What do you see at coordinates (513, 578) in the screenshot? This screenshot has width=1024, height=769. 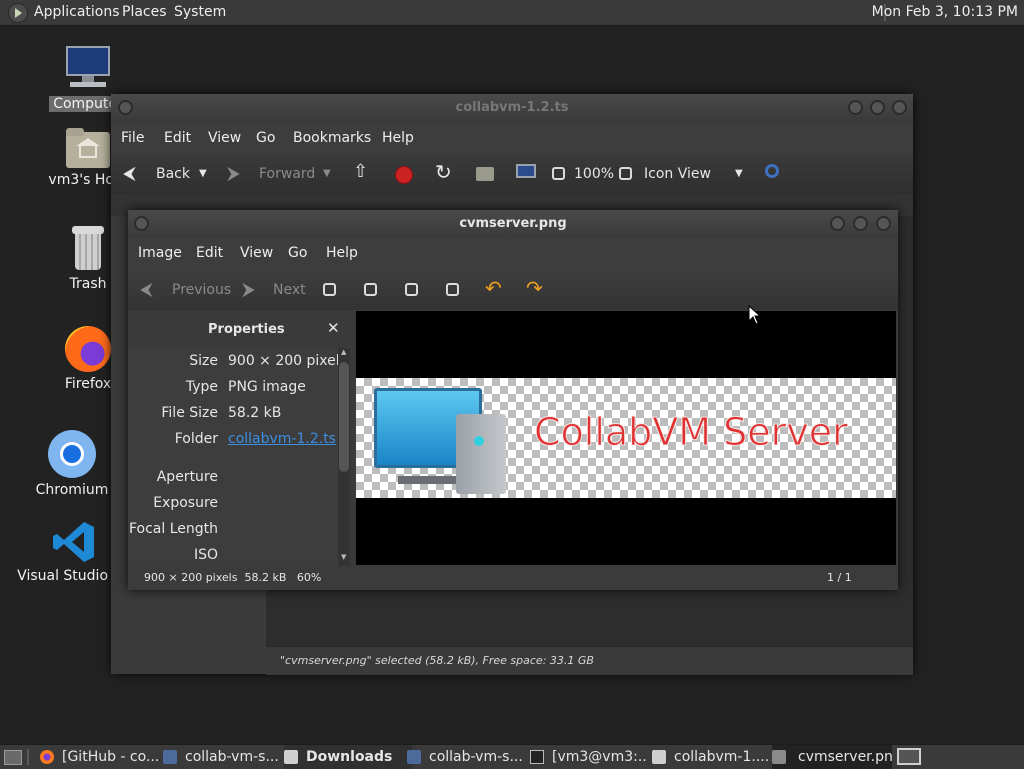 I see `image-viewer-statusbar: 900 × 200 pixels 58.2 kB 60% 1 / 1` at bounding box center [513, 578].